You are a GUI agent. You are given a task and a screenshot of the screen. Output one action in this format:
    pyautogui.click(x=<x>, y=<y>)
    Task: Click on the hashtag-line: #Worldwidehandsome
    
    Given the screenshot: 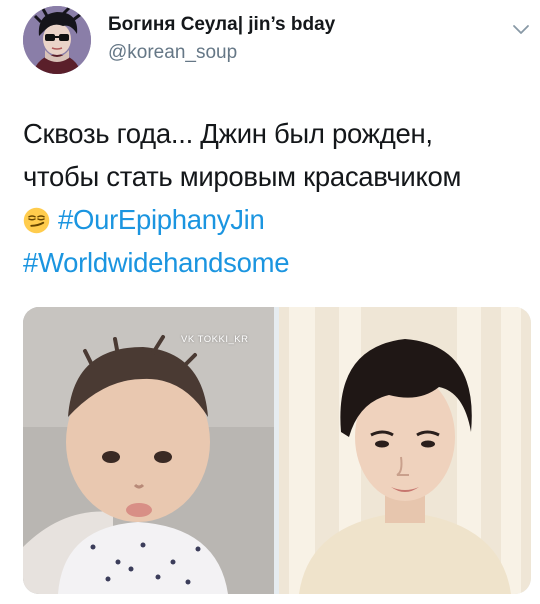 What is the action you would take?
    pyautogui.click(x=275, y=262)
    